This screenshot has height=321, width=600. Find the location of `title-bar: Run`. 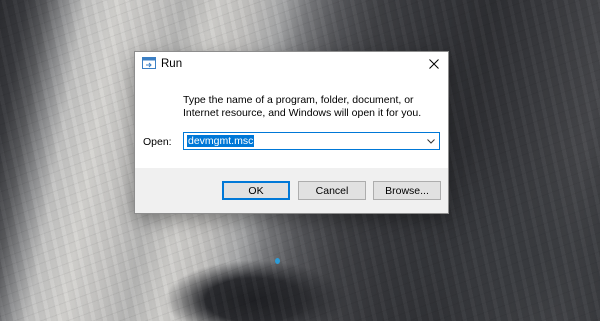

title-bar: Run is located at coordinates (291, 64).